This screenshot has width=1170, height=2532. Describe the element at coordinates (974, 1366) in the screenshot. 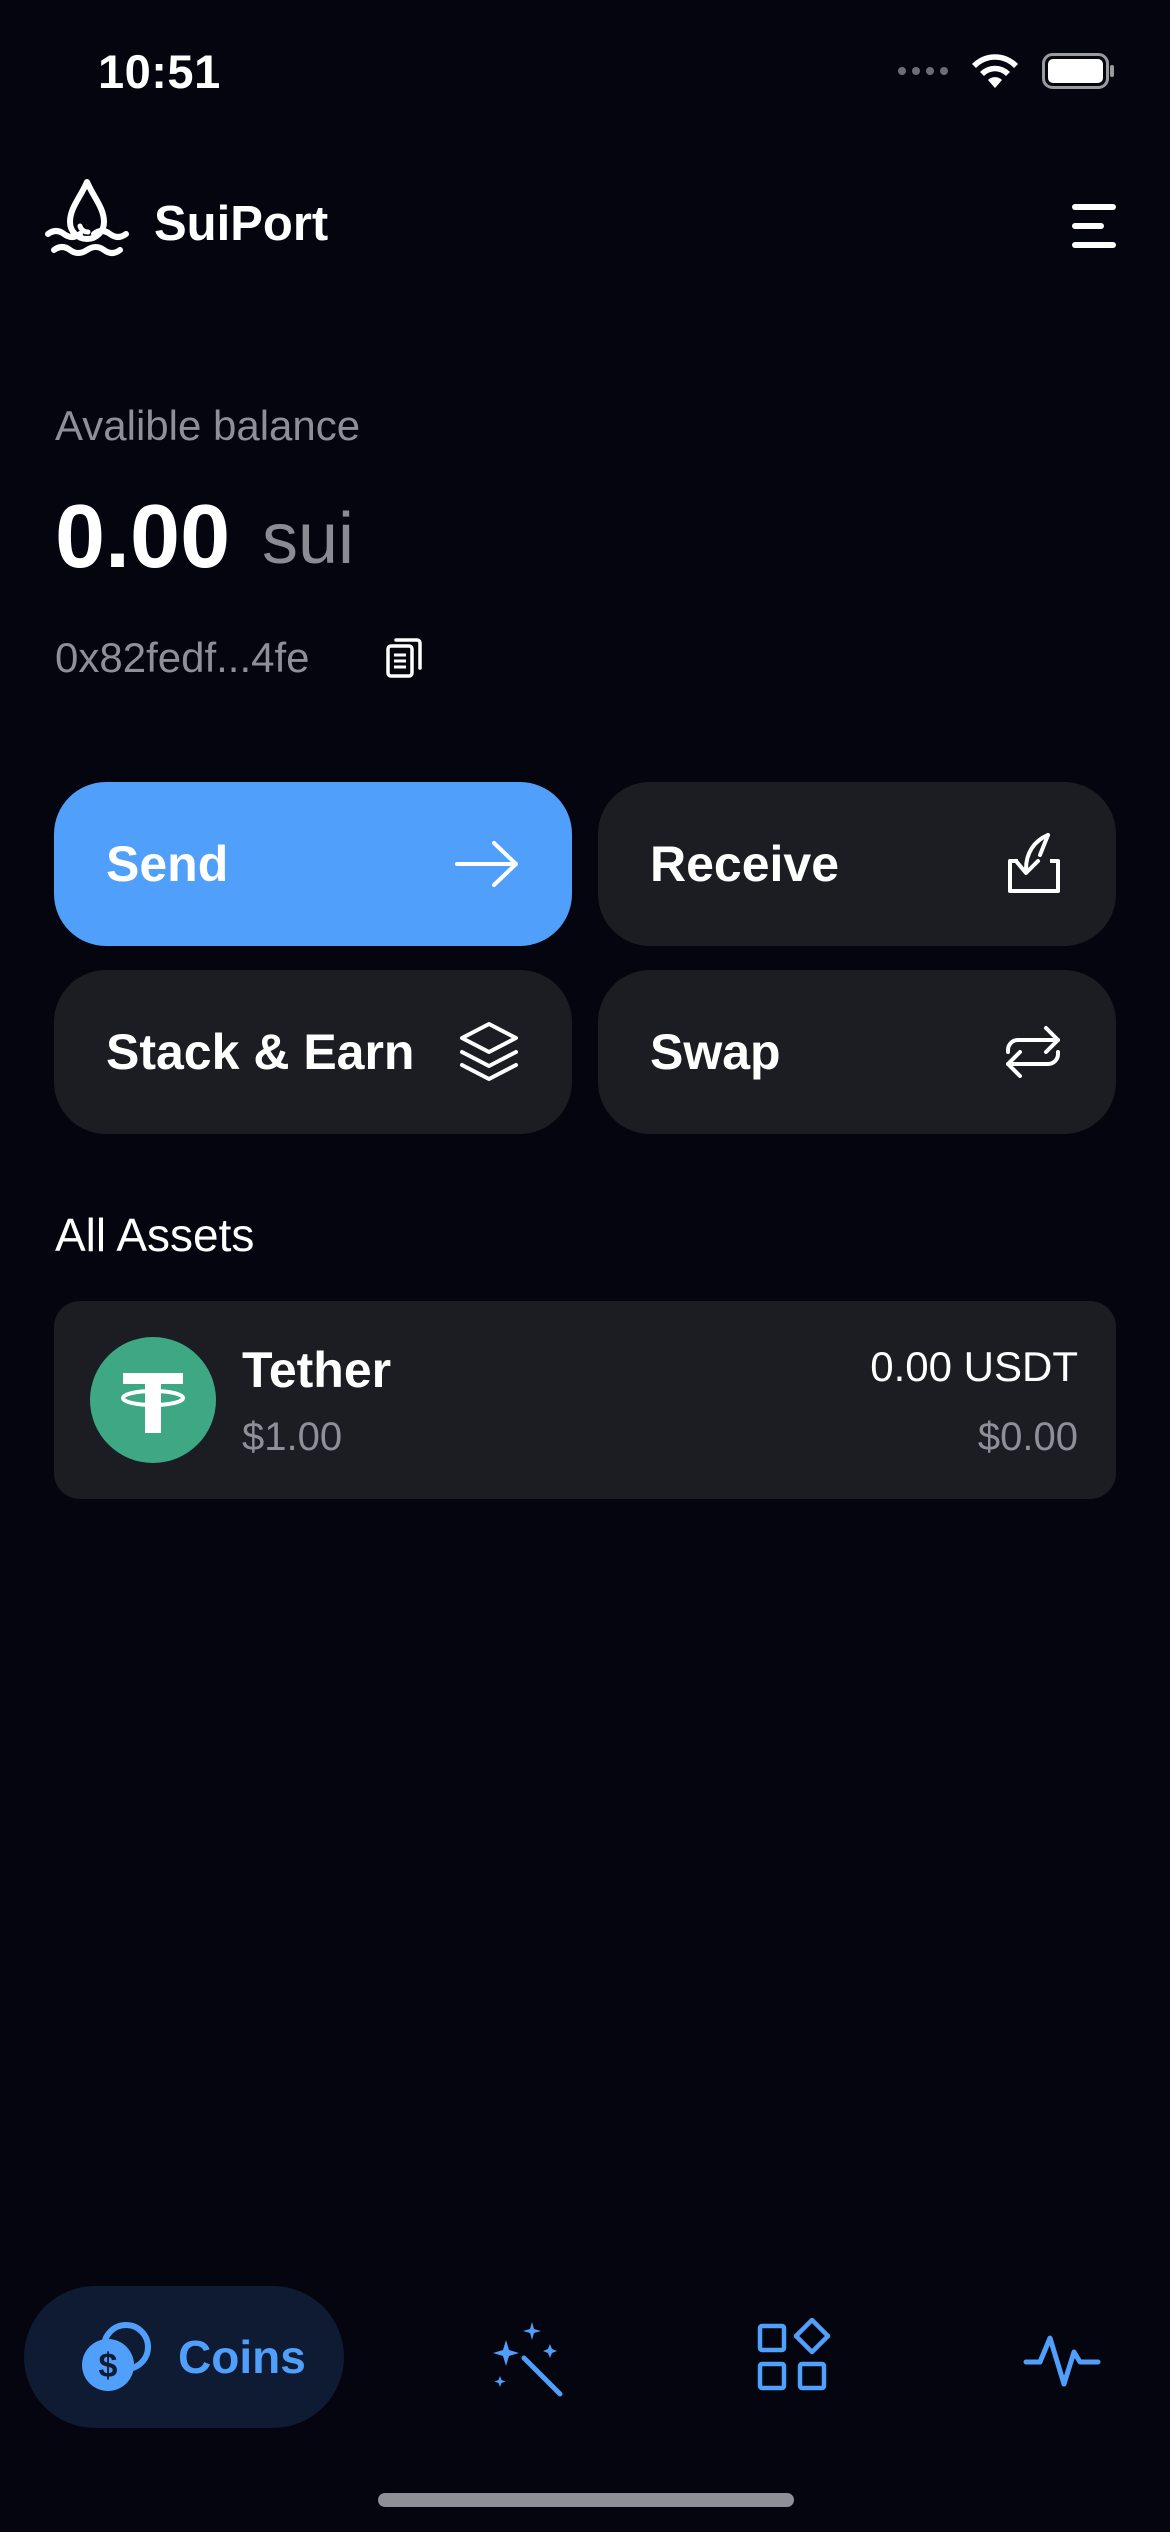

I see `asset-amount: 0.00 USDT` at that location.